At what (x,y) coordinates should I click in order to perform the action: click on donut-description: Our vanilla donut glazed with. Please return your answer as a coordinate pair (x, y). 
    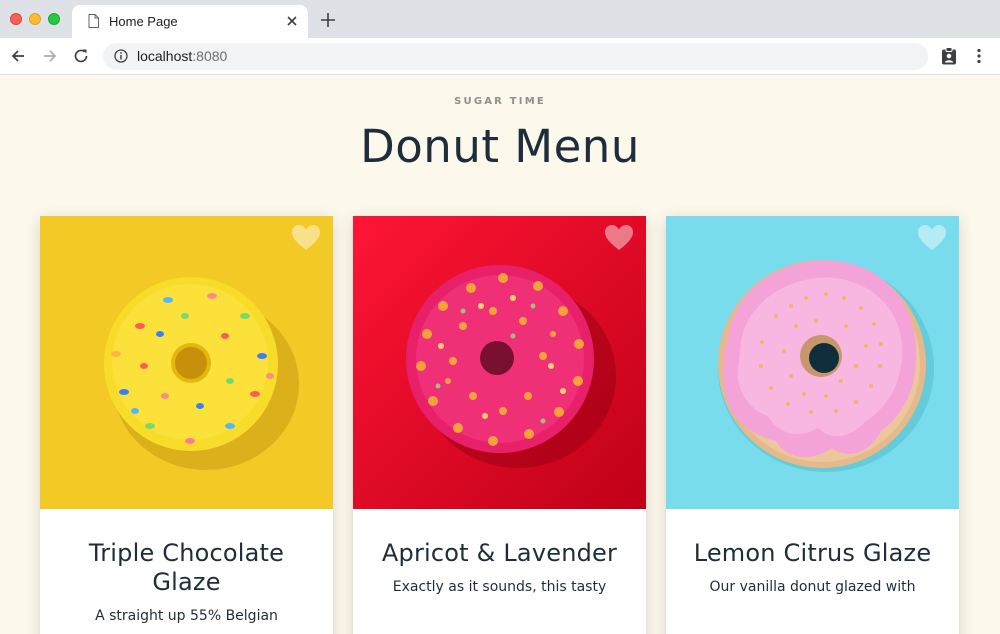
    Looking at the image, I should click on (812, 587).